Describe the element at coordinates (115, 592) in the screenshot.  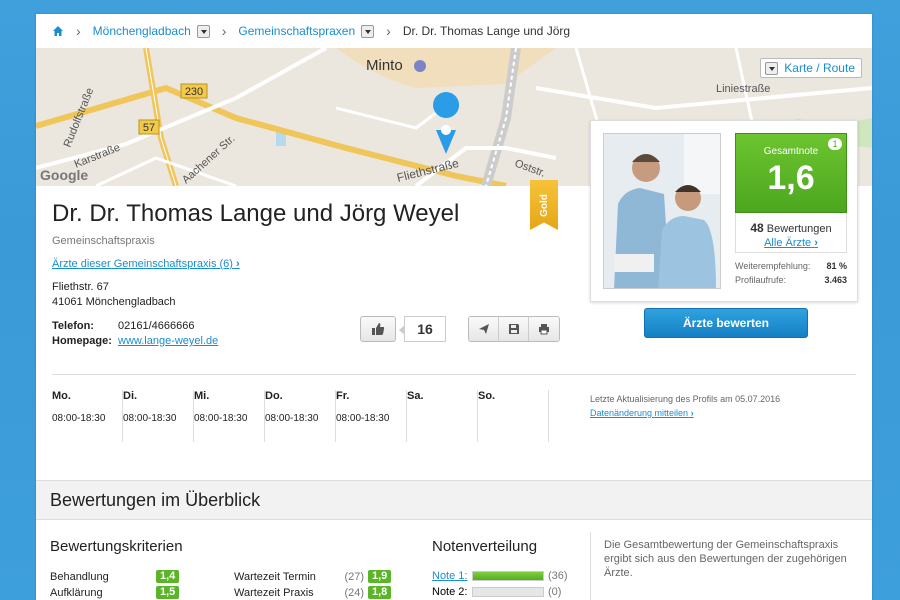
I see `criterion-row: Aufklärung 1,5` at that location.